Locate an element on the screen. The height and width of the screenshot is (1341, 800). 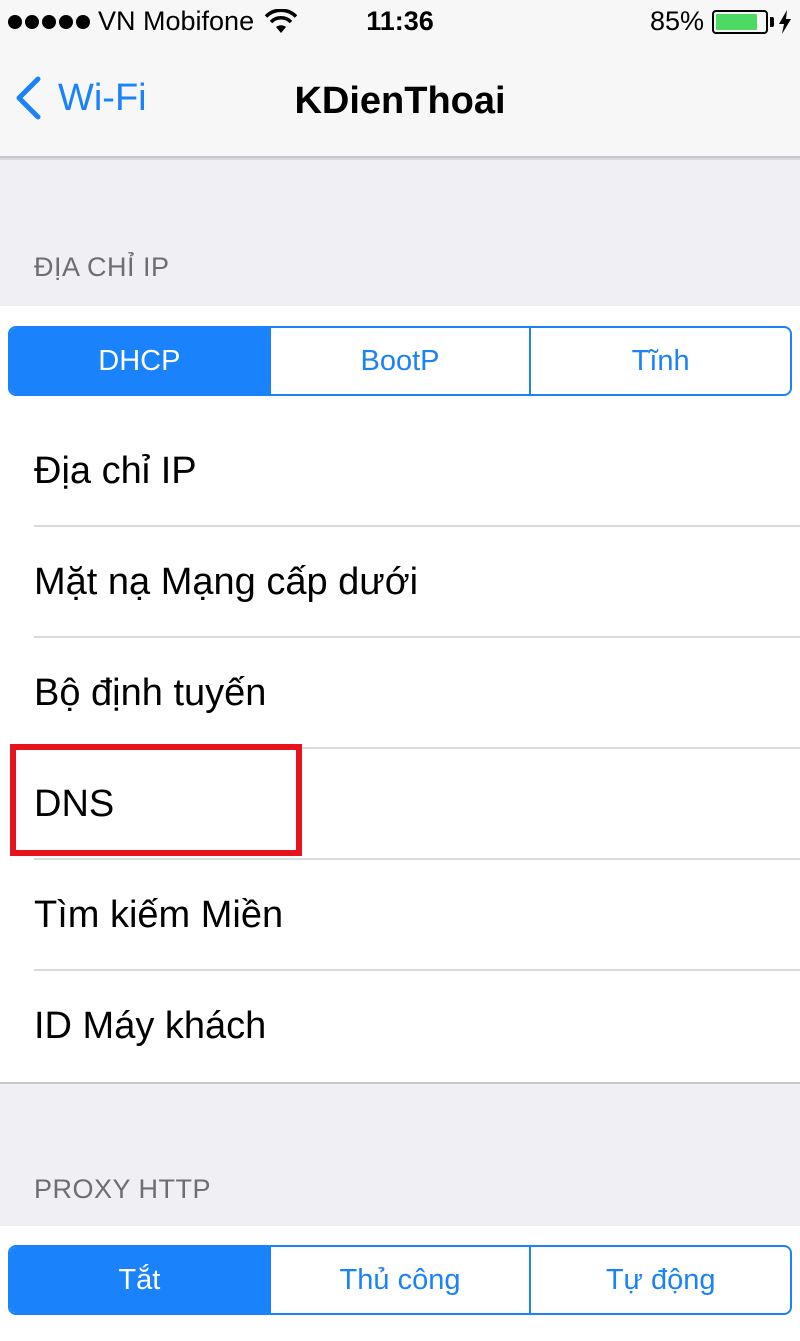
list-item-client-id: ID Máy khách is located at coordinates (400, 1026).